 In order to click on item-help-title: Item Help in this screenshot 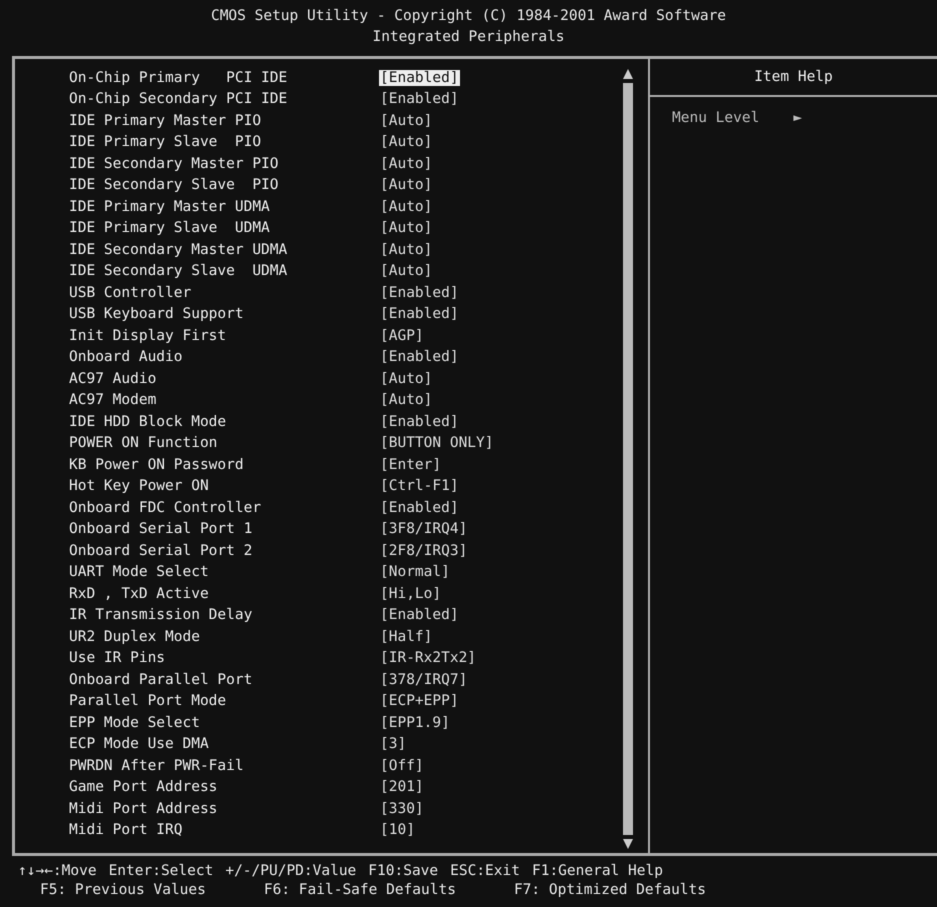, I will do `click(793, 78)`.